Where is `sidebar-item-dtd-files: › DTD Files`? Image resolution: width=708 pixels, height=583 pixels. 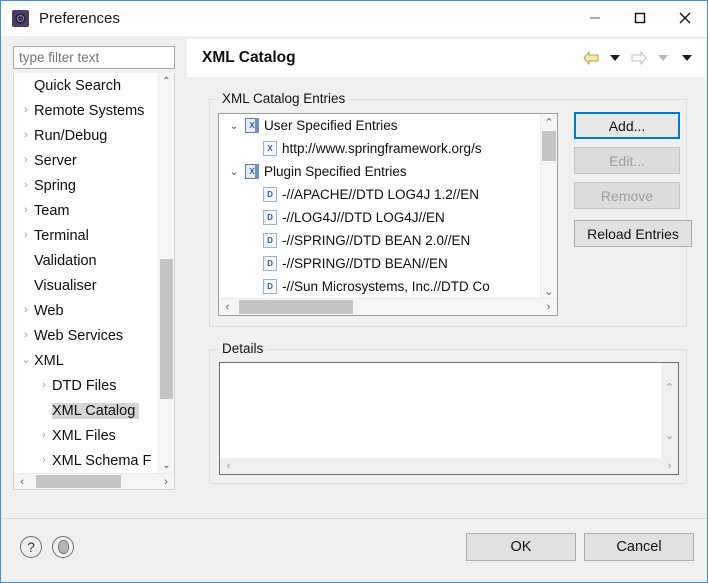
sidebar-item-dtd-files: › DTD Files is located at coordinates (87, 385).